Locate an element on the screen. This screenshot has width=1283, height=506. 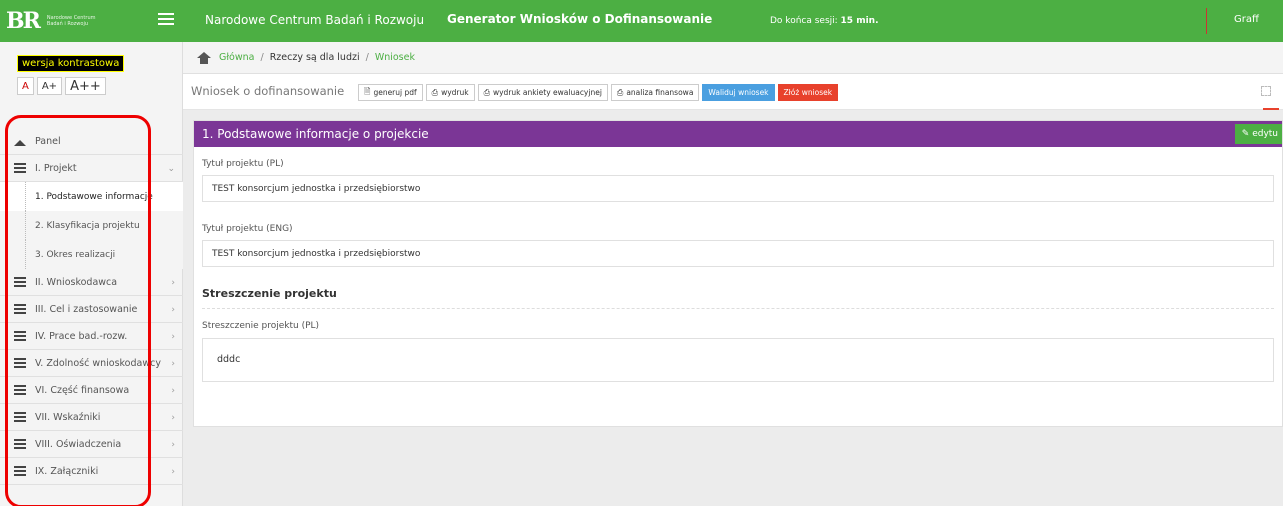
logo: BR Narodowe Centrum Badań i Rozwoju is located at coordinates (91, 21).